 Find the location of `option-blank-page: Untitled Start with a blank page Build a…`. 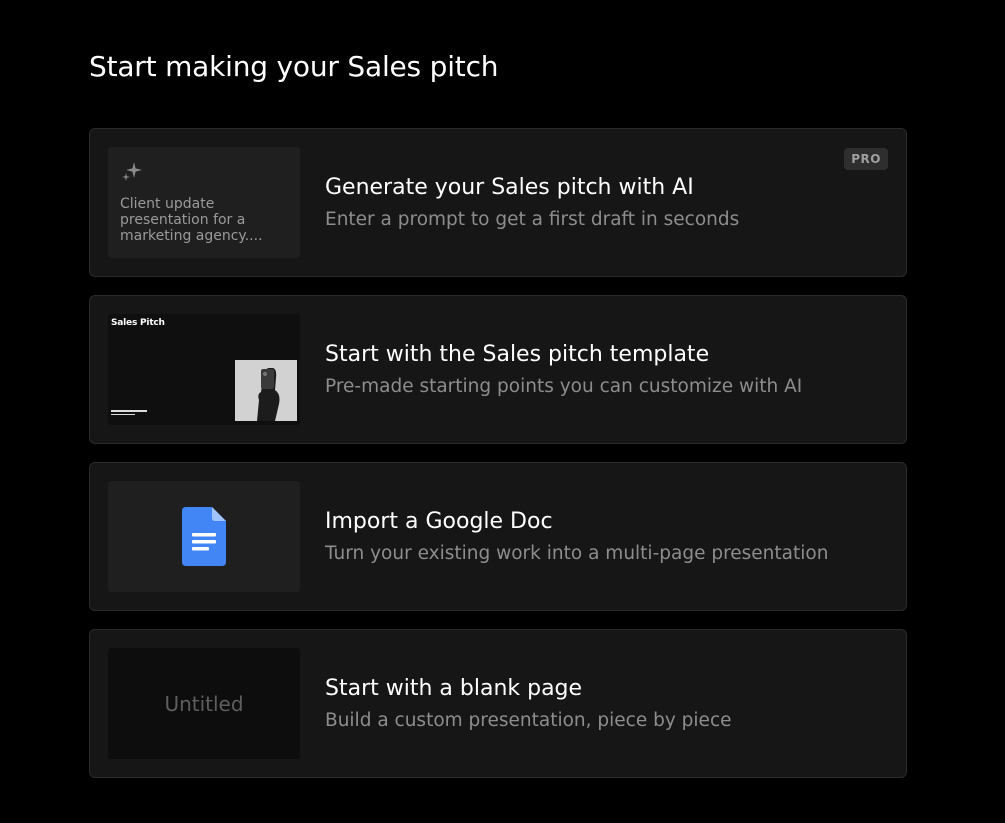

option-blank-page: Untitled Start with a blank page Build a… is located at coordinates (498, 703).